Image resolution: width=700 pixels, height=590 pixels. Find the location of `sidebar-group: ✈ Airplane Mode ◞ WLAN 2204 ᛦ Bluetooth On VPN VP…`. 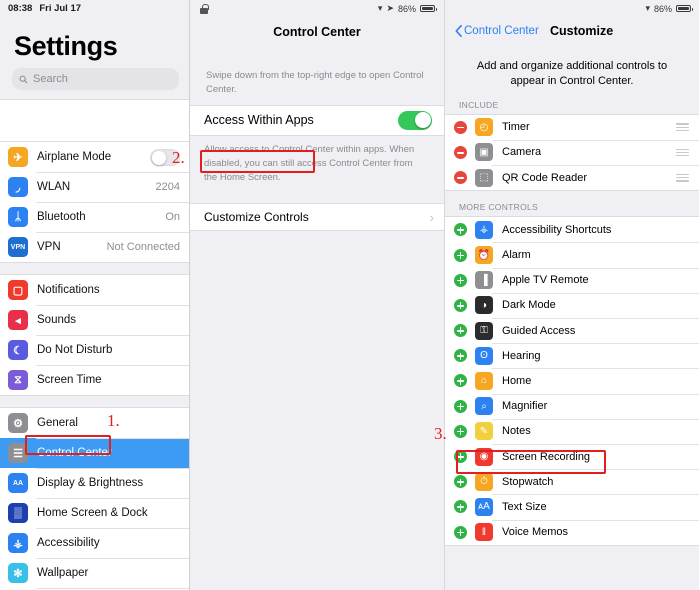

sidebar-group: ✈ Airplane Mode ◞ WLAN 2204 ᛦ Bluetooth On VPN VP… is located at coordinates (94, 202).